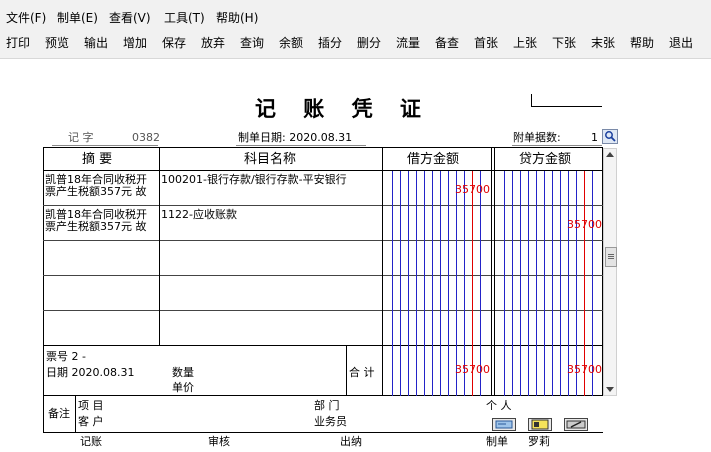 The width and height of the screenshot is (711, 452). I want to click on preview-button: 预览, so click(57, 43).